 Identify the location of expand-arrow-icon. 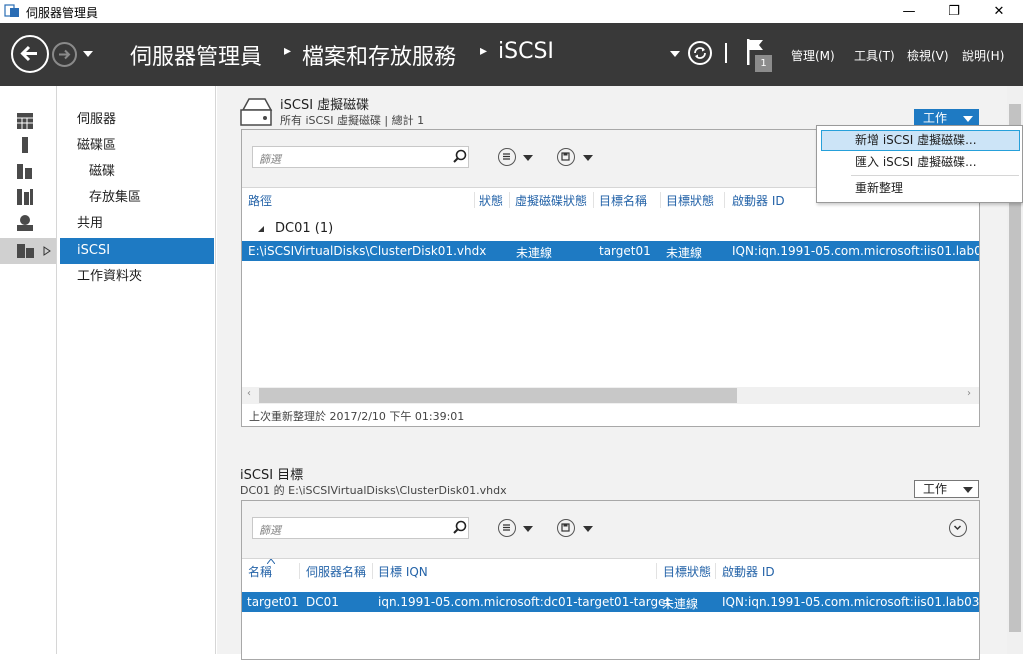
(47, 251).